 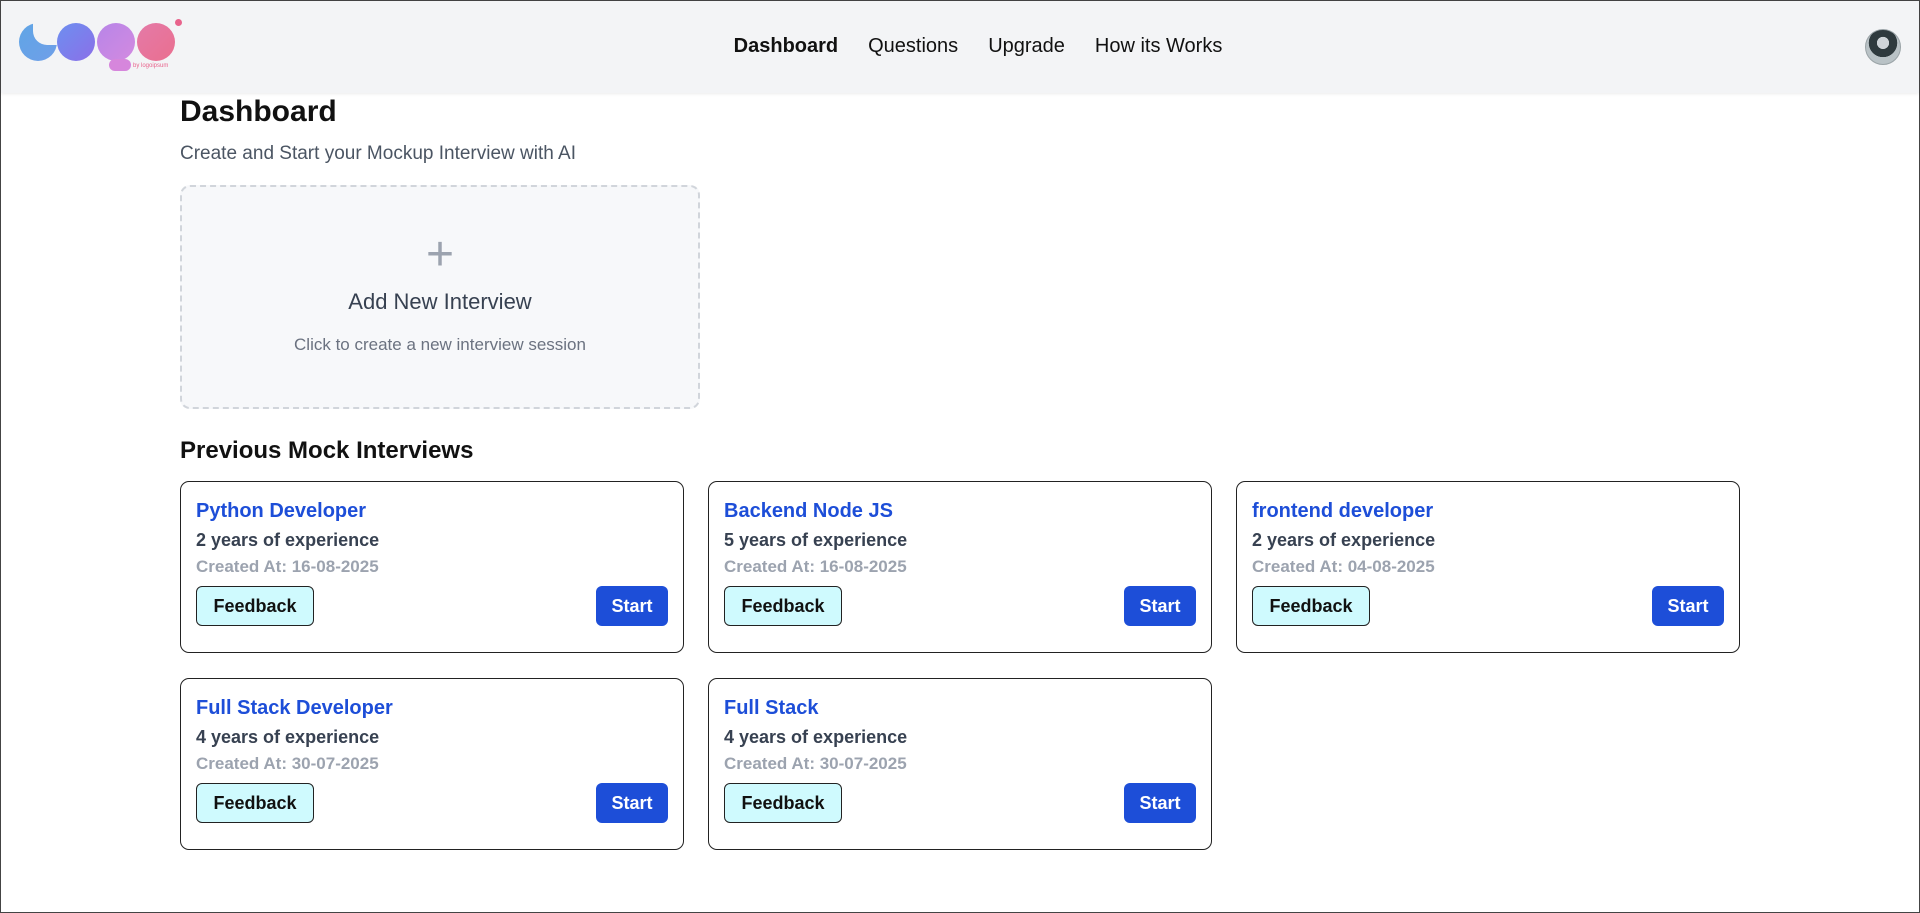 What do you see at coordinates (294, 708) in the screenshot?
I see `interview-role: Full Stack Developer` at bounding box center [294, 708].